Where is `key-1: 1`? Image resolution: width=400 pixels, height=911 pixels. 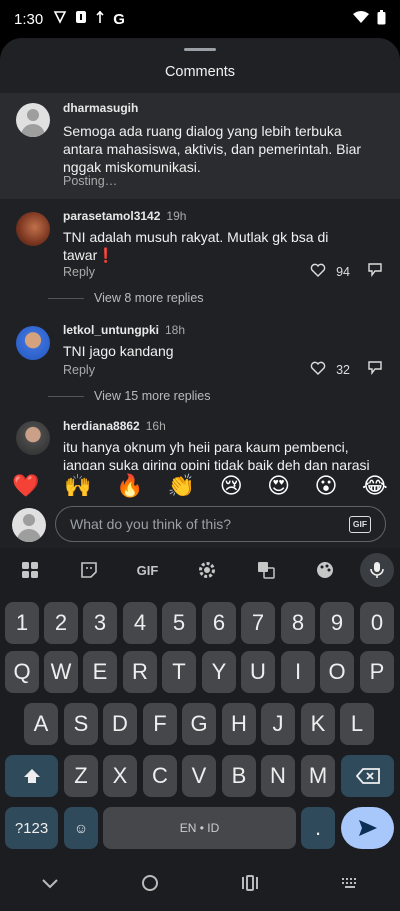 key-1: 1 is located at coordinates (22, 623).